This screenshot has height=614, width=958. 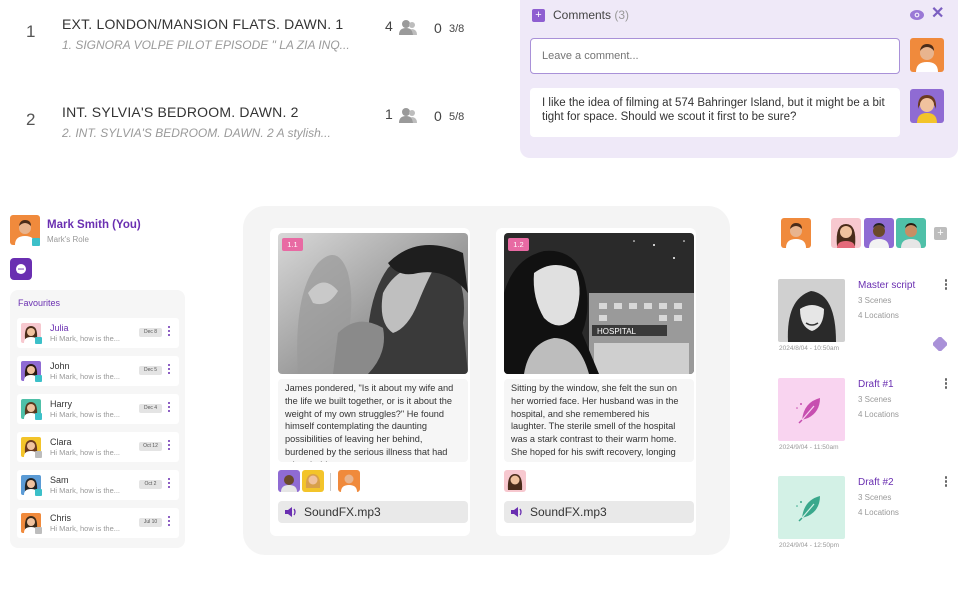 What do you see at coordinates (330, 482) in the screenshot?
I see `divider` at bounding box center [330, 482].